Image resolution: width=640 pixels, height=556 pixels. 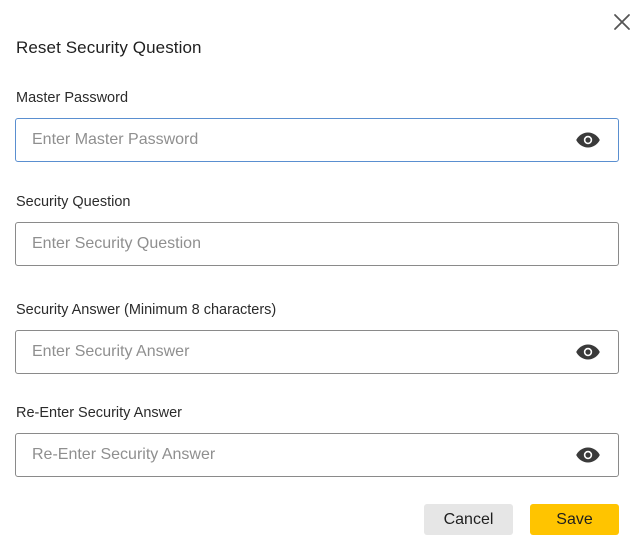 What do you see at coordinates (574, 519) in the screenshot?
I see `save-button: Save` at bounding box center [574, 519].